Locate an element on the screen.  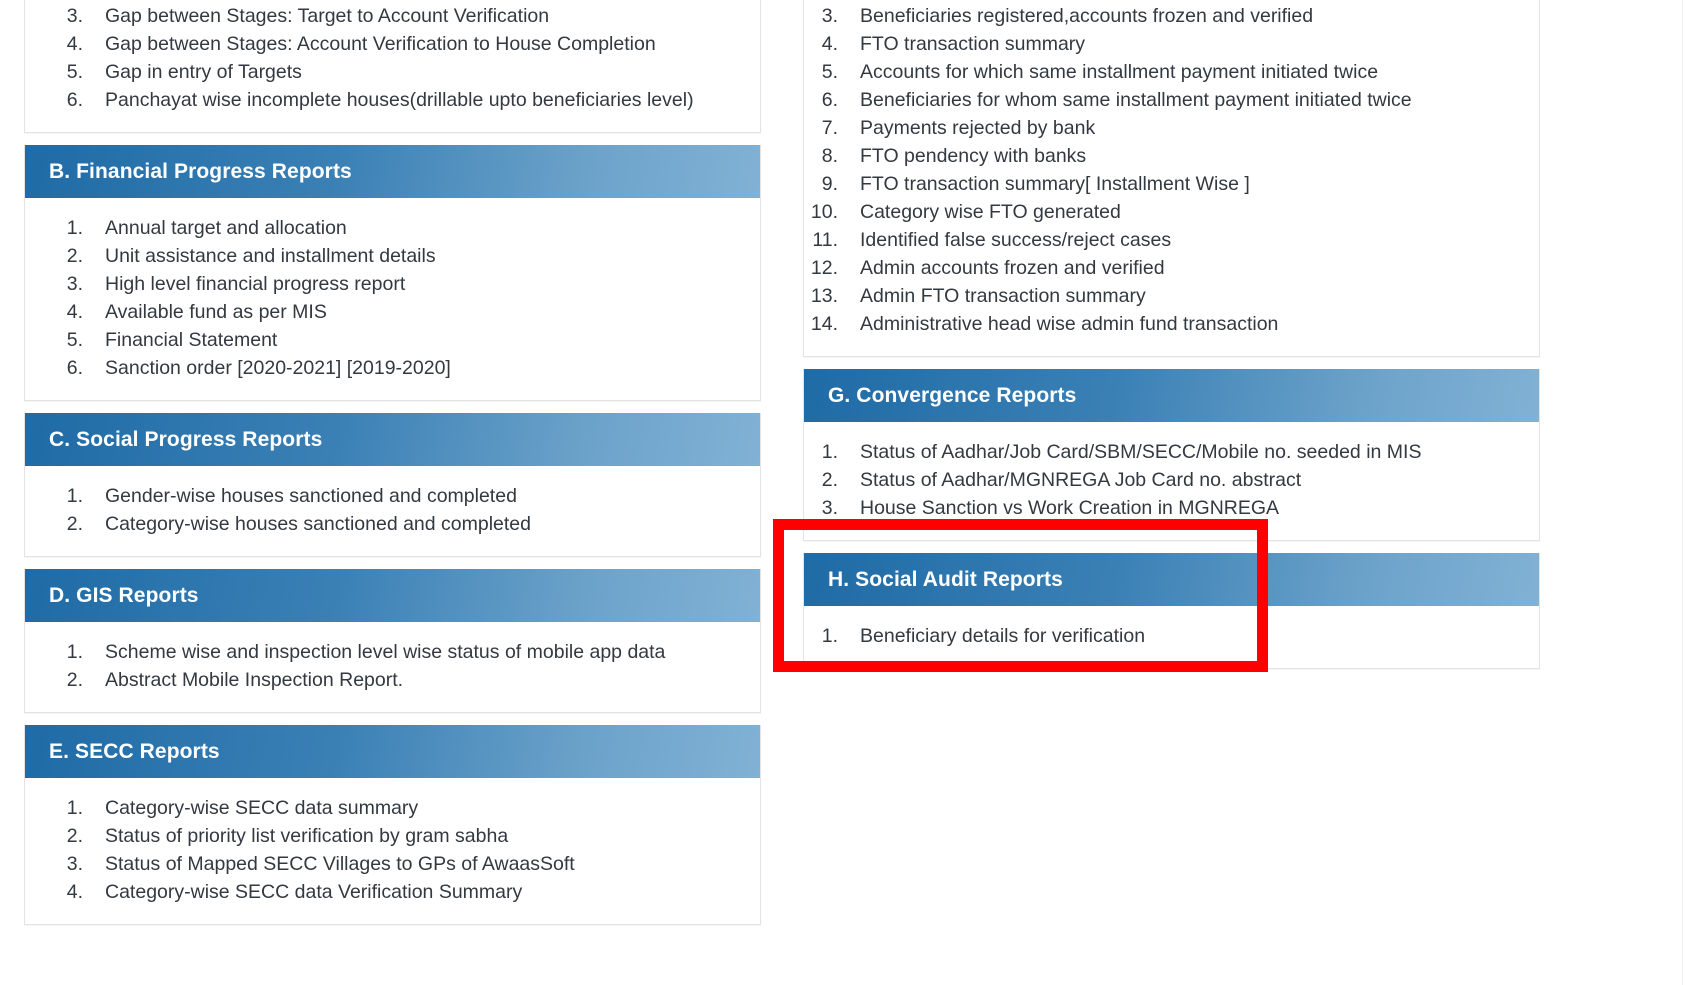
list-item: 5. Gap in entry of Targets is located at coordinates (392, 72).